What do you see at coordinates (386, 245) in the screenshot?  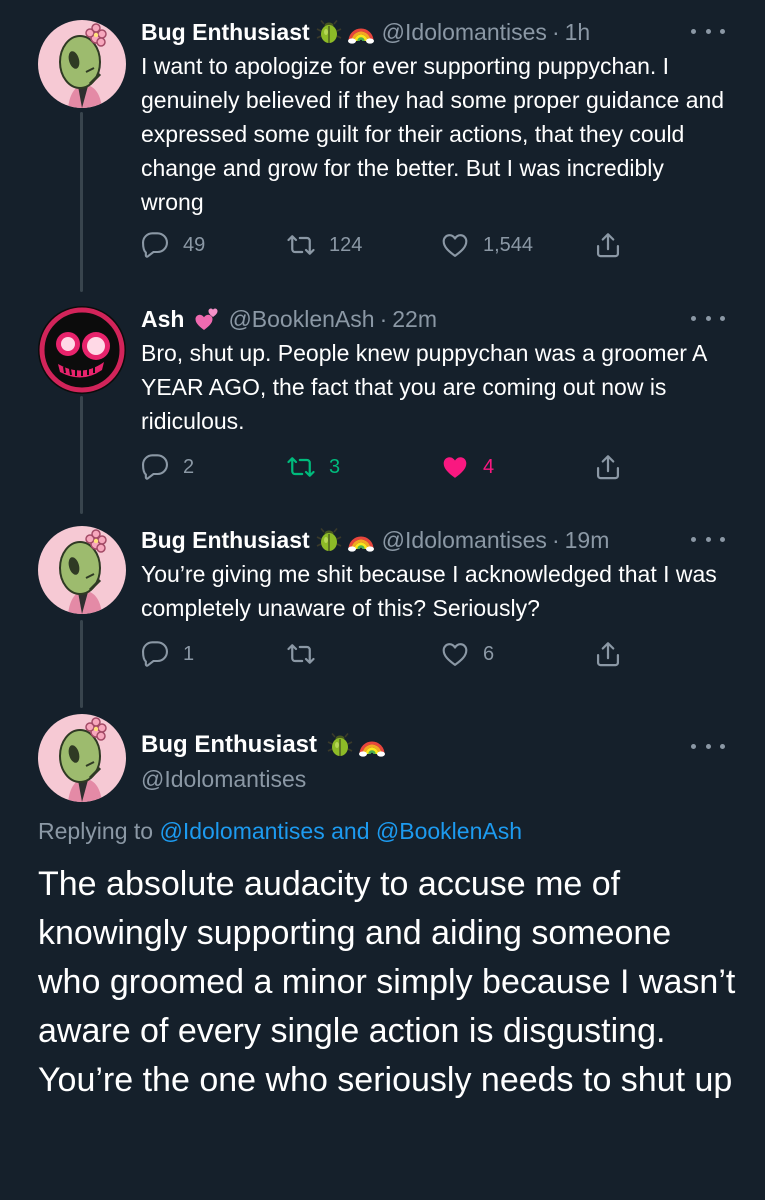 I see `tweet-actions: 49 124 1,544` at bounding box center [386, 245].